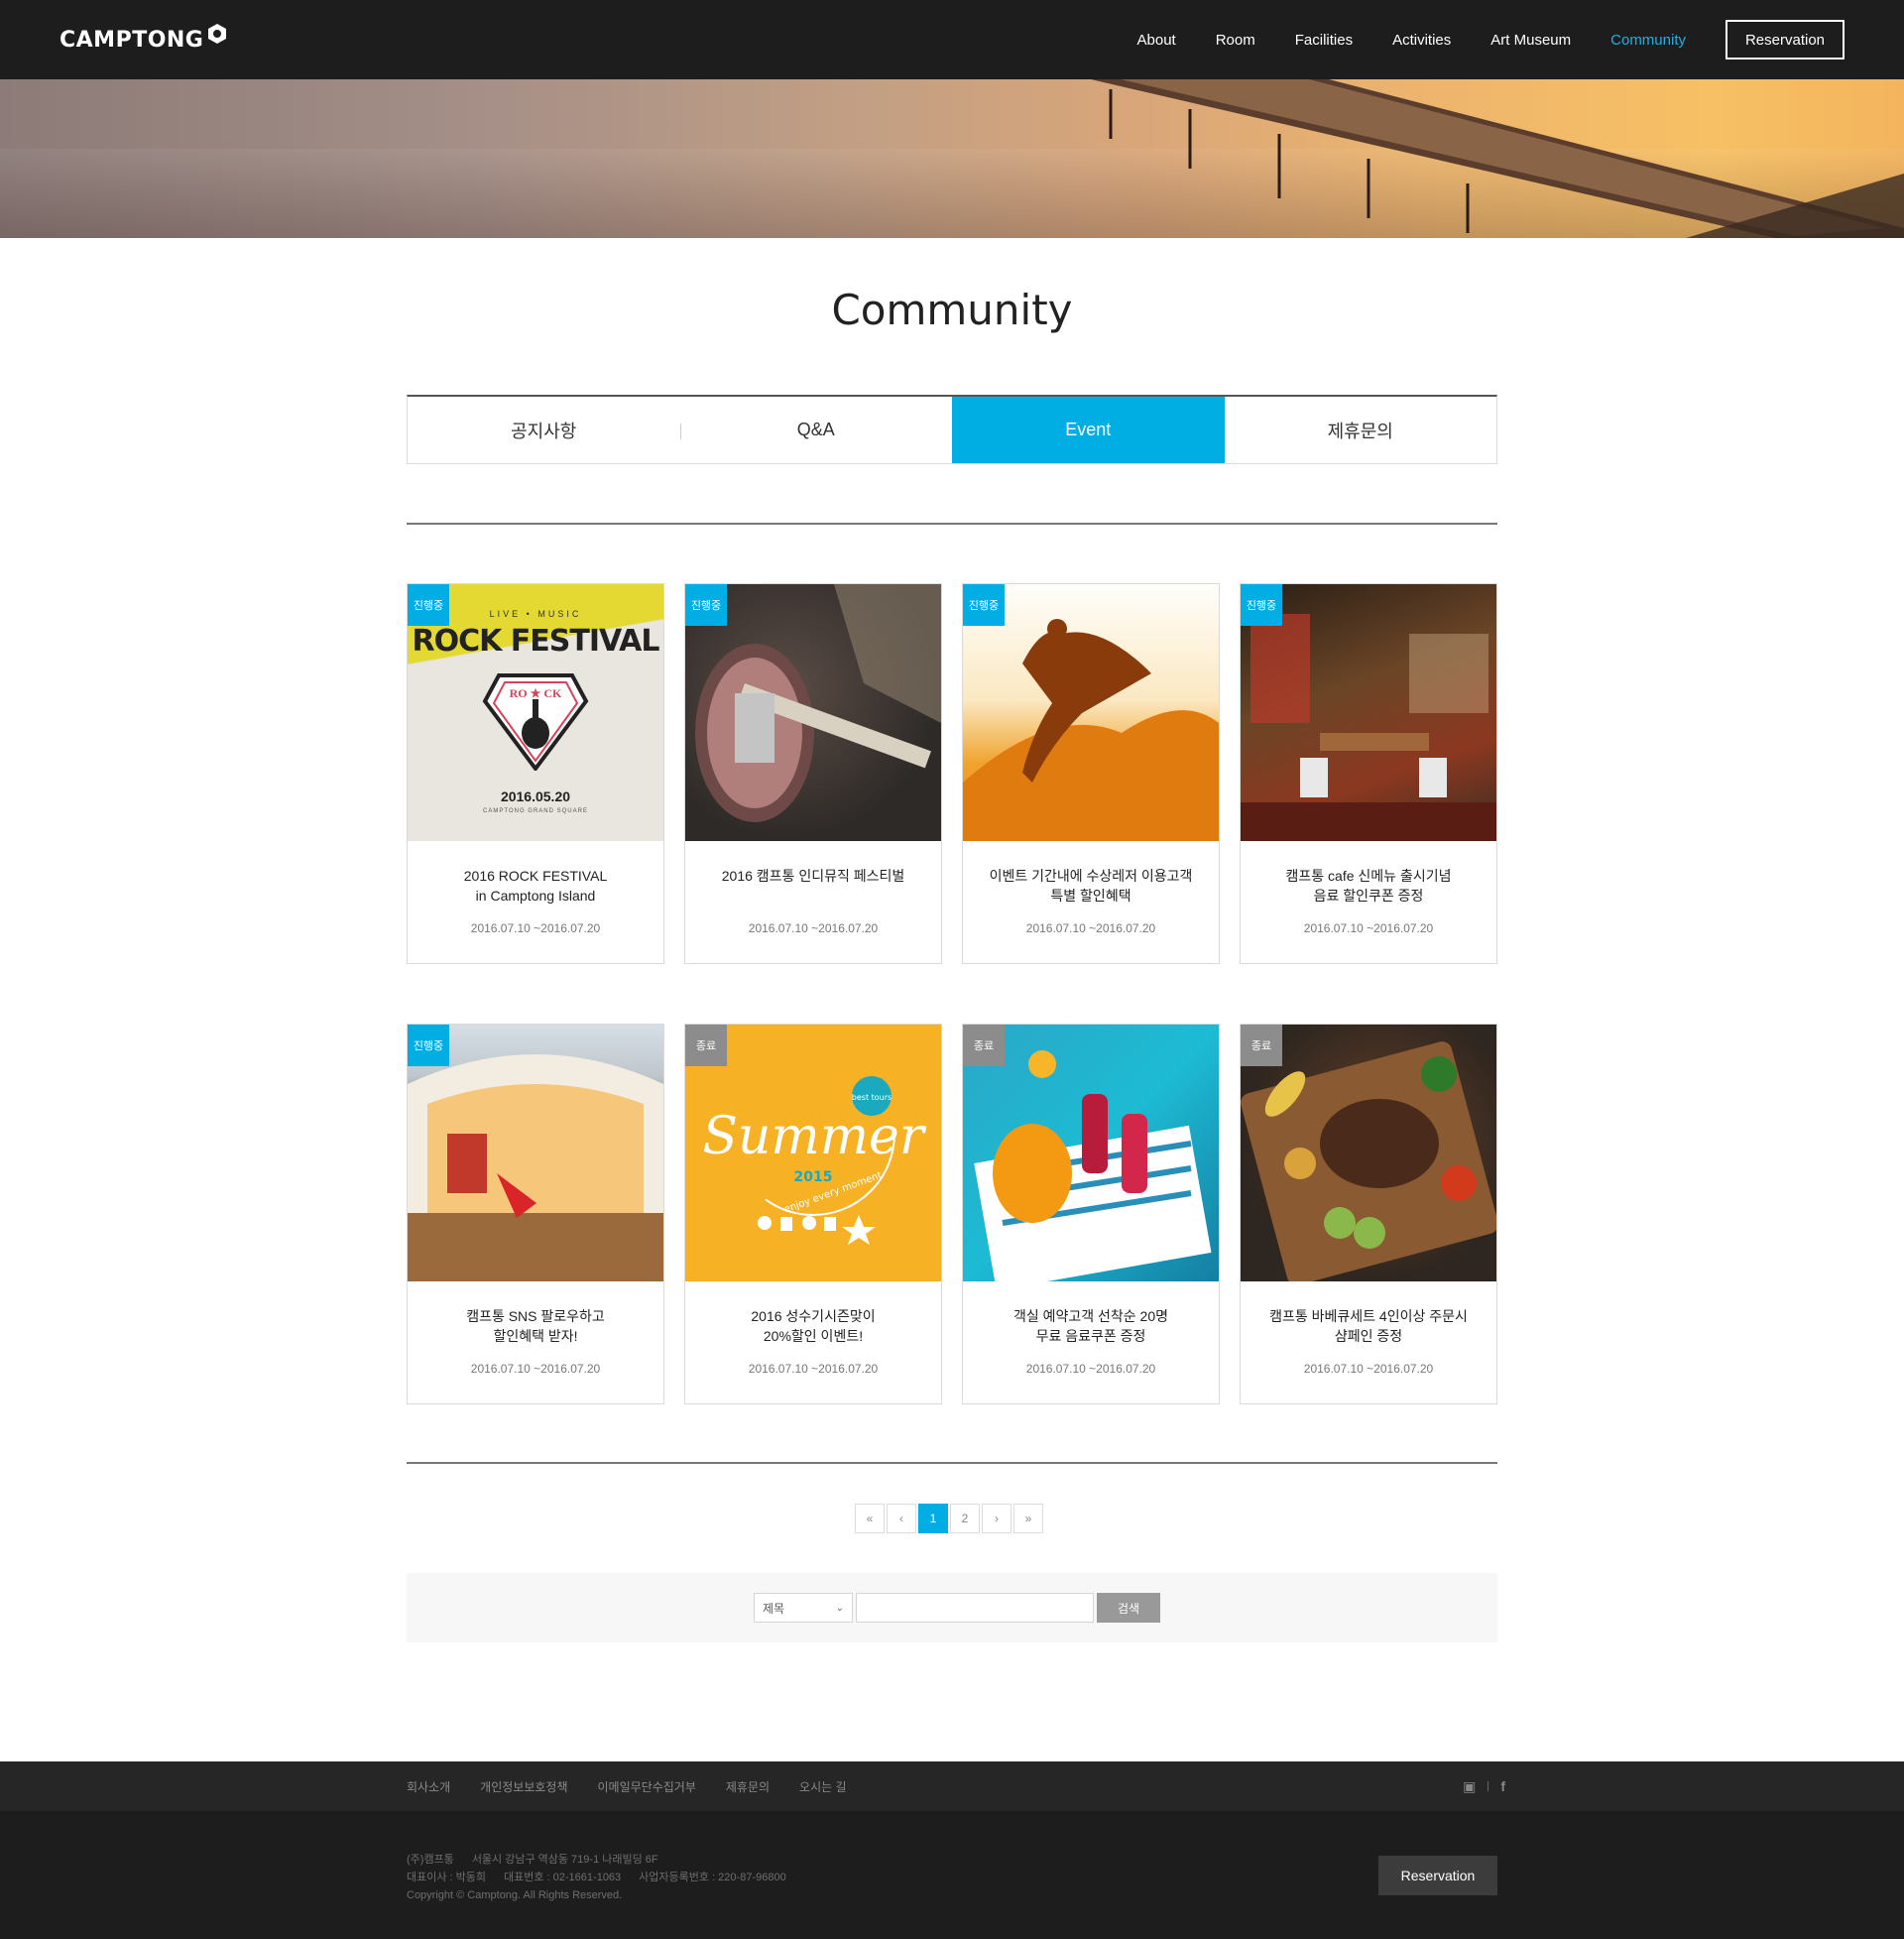  What do you see at coordinates (816, 430) in the screenshot?
I see `tab-qna: Q&A` at bounding box center [816, 430].